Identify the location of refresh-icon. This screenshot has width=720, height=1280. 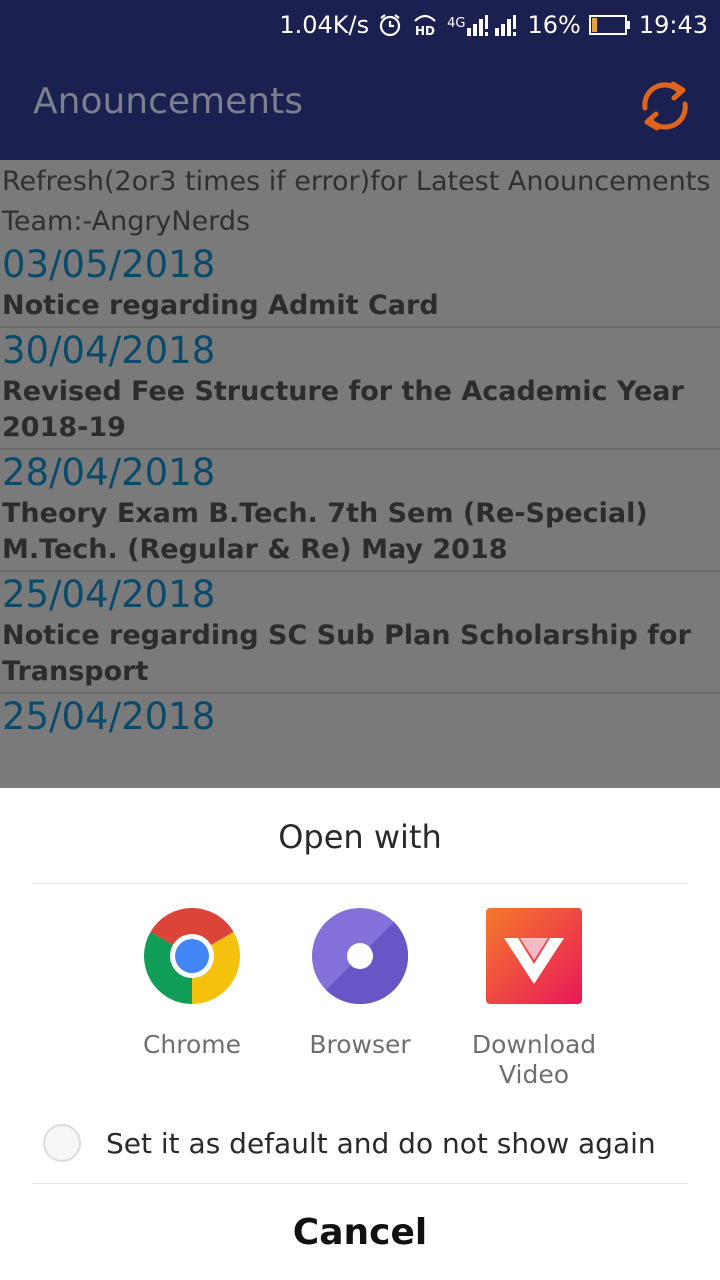
(665, 106).